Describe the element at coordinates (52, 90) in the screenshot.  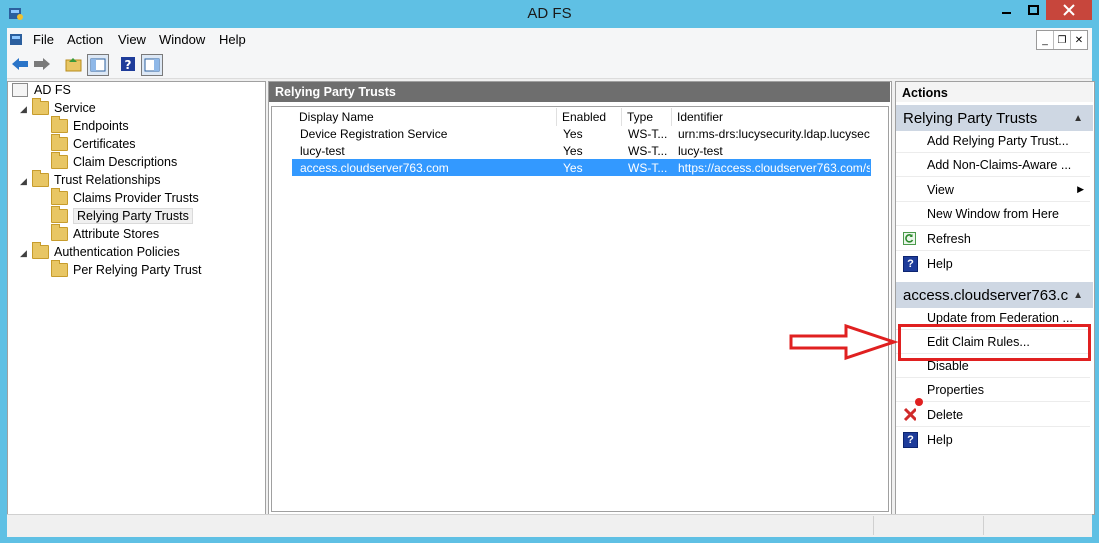
I see `tree-label: AD FS` at that location.